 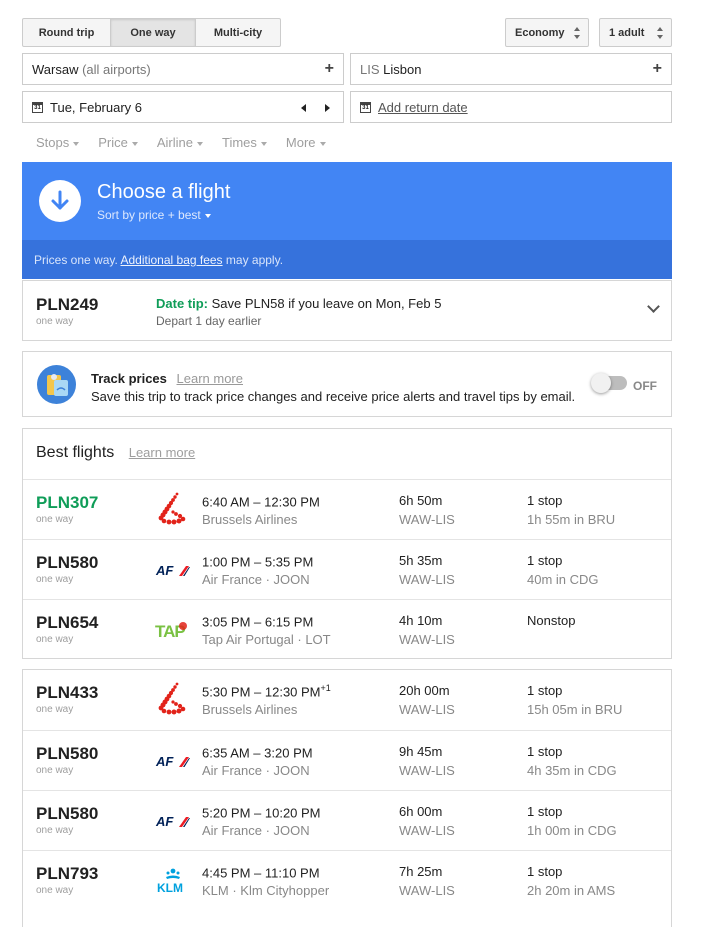 I want to click on best-flights-heading: Best flights Learn more, so click(x=115, y=453).